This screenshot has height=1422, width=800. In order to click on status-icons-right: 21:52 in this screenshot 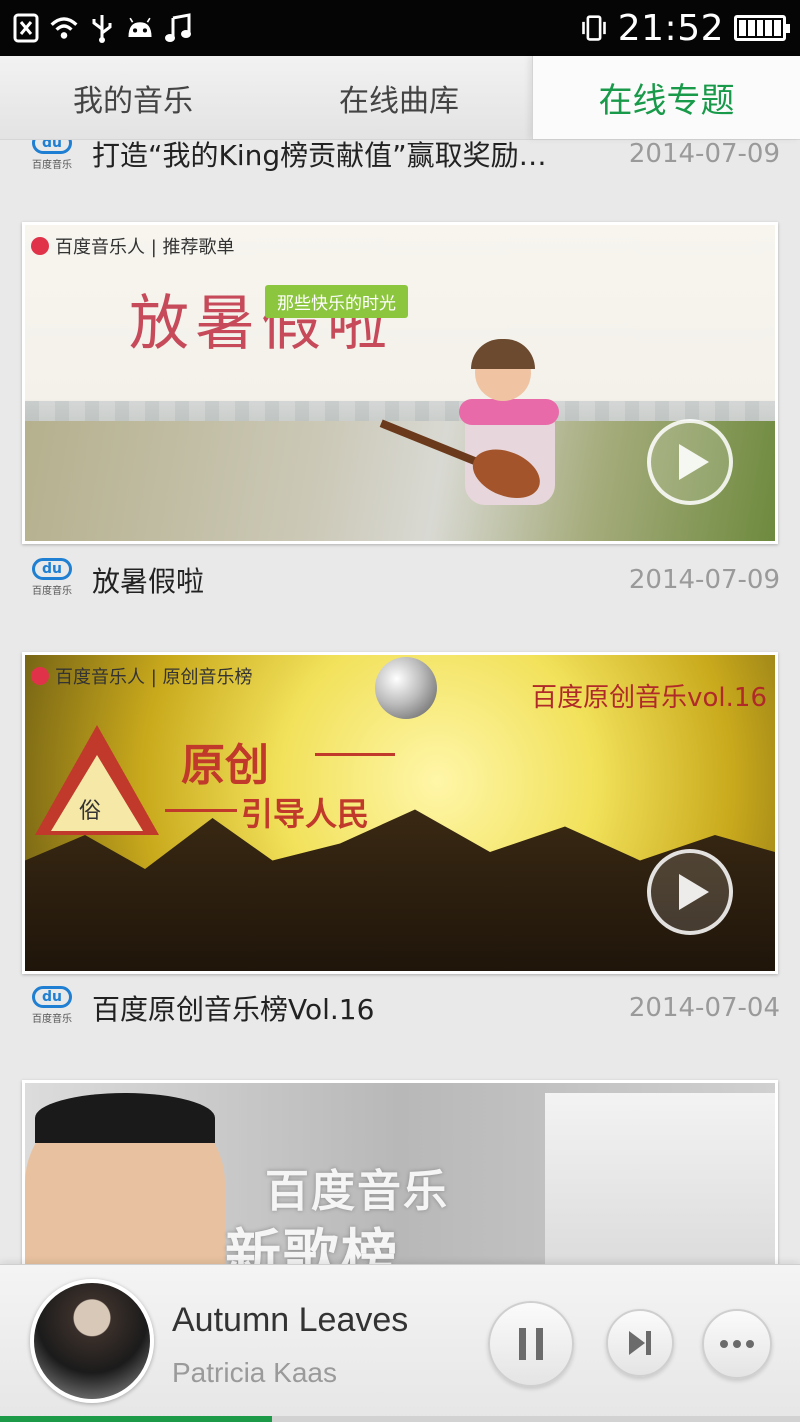, I will do `click(685, 28)`.